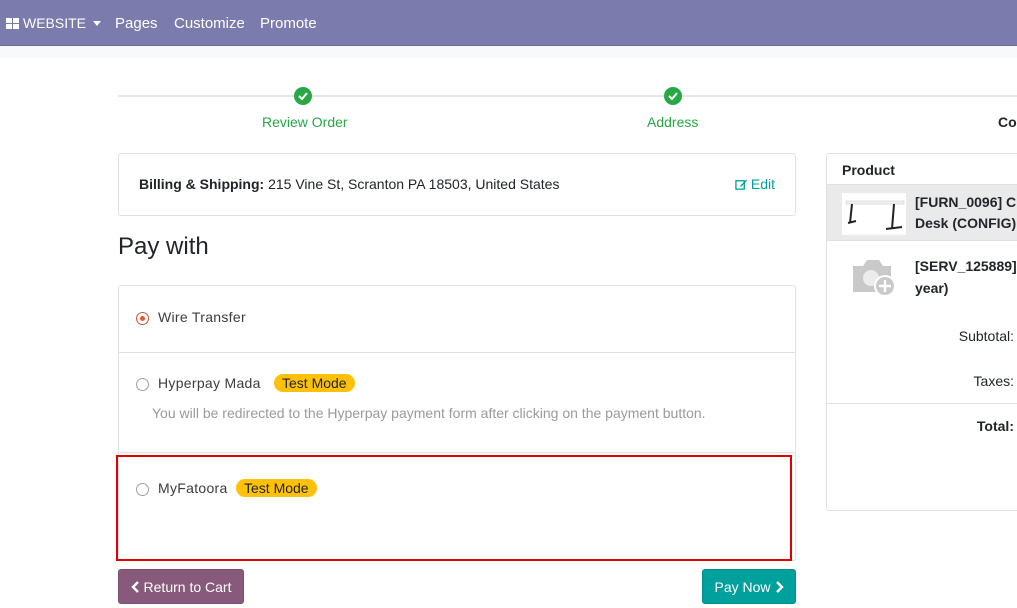  What do you see at coordinates (457, 506) in the screenshot?
I see `payment-method-myfatoora: MyFatoora Test Mode` at bounding box center [457, 506].